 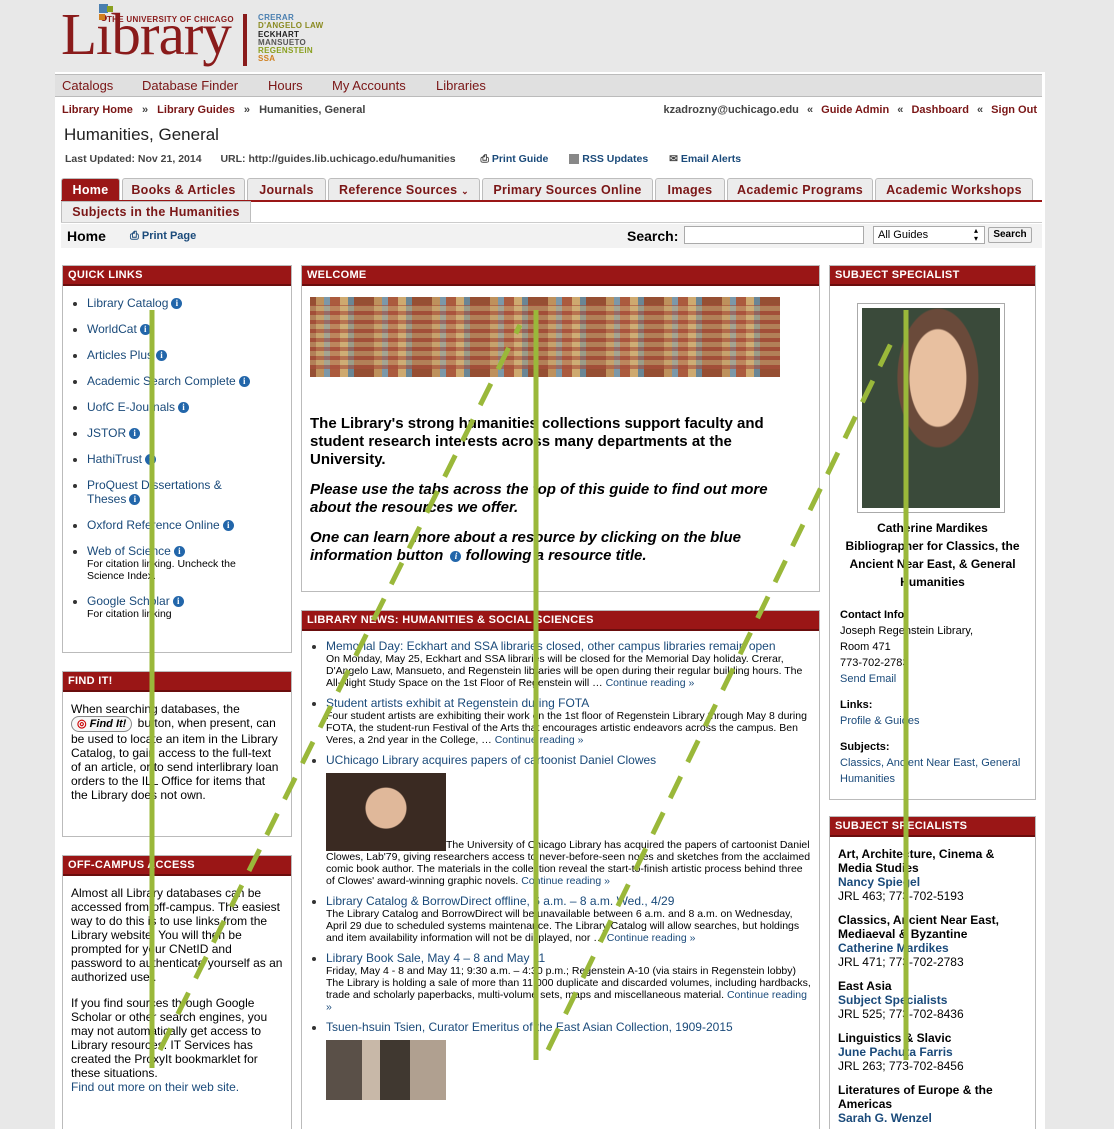 I want to click on tab-reference-sources: Reference Sources ⌄, so click(x=404, y=189).